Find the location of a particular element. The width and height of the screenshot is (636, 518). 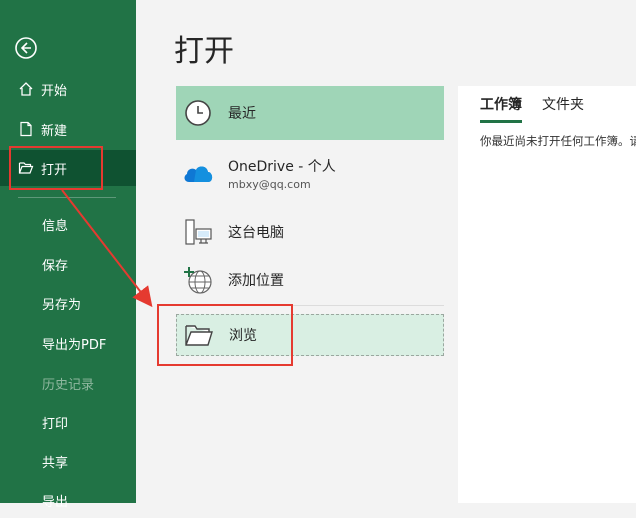

clock-icon is located at coordinates (198, 113).